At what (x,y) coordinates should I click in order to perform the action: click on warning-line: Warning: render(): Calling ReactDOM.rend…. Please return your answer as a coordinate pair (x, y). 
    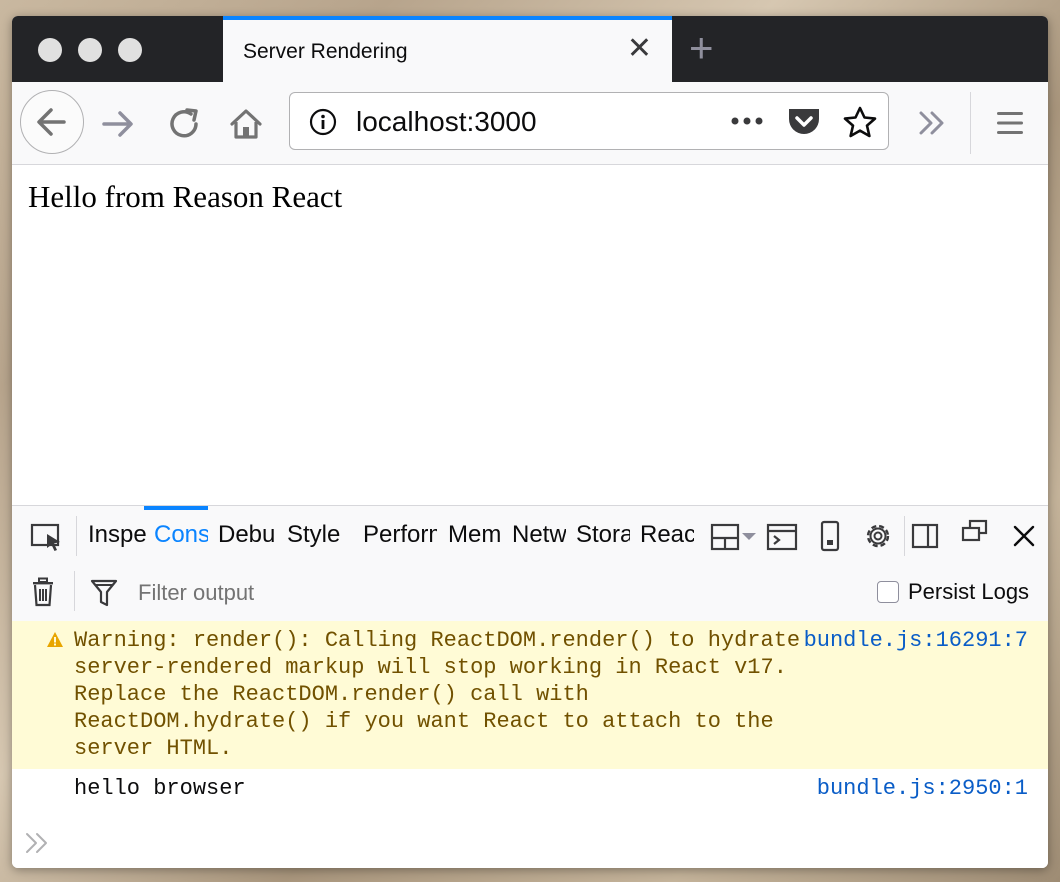
    Looking at the image, I should click on (437, 640).